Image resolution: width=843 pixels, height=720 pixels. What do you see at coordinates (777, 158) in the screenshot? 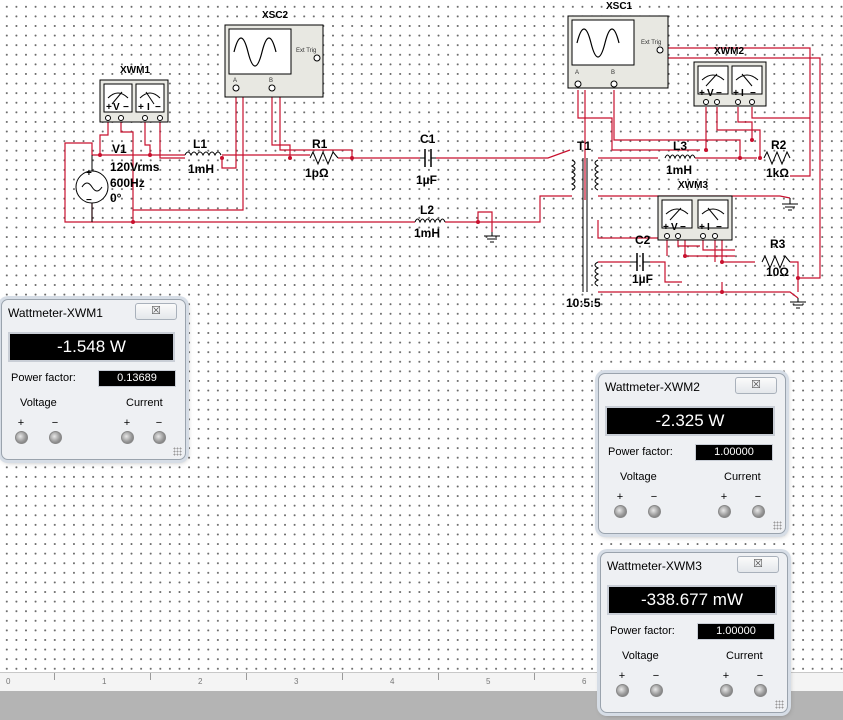
I see `r2-resistor` at bounding box center [777, 158].